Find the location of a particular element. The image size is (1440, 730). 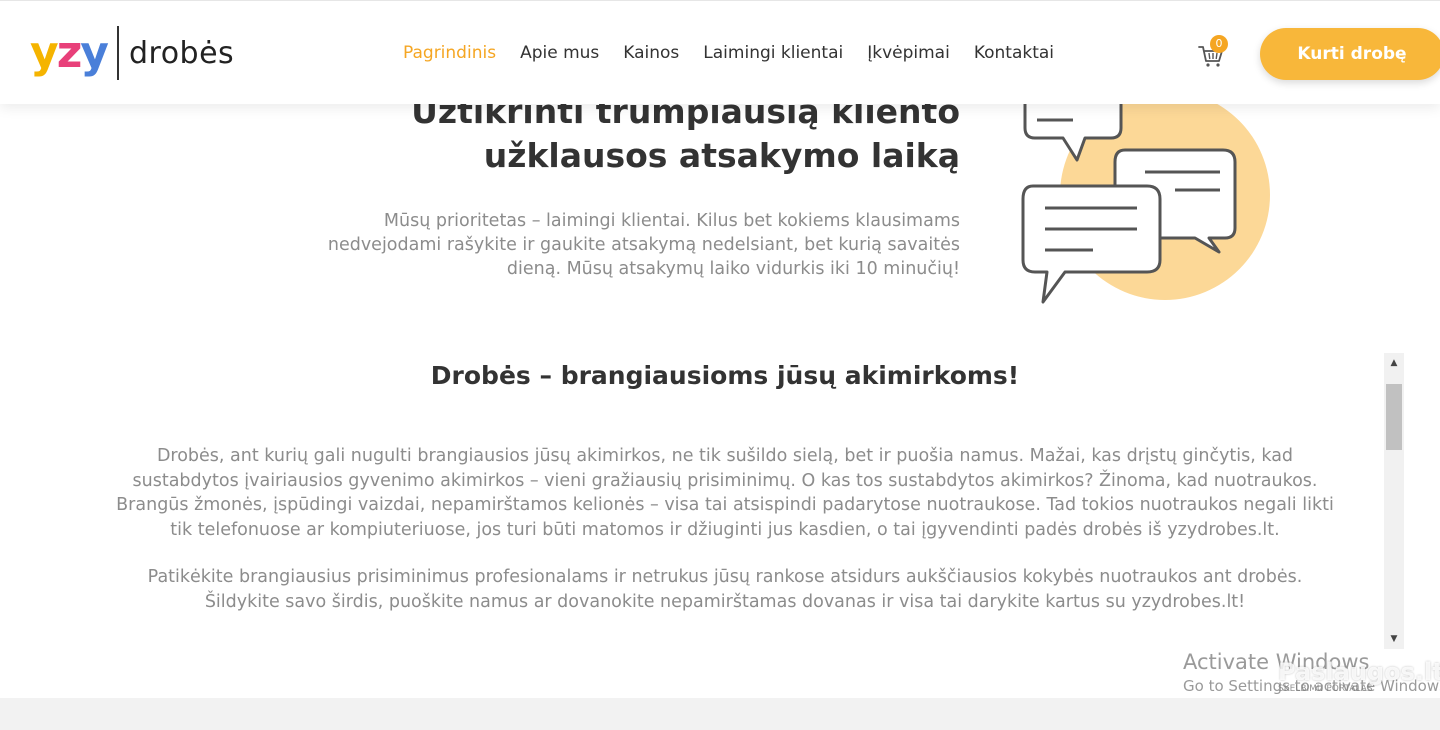

site-watermark: Paslaugos.lt SKELBIMU PORTALAS is located at coordinates (1359, 682).